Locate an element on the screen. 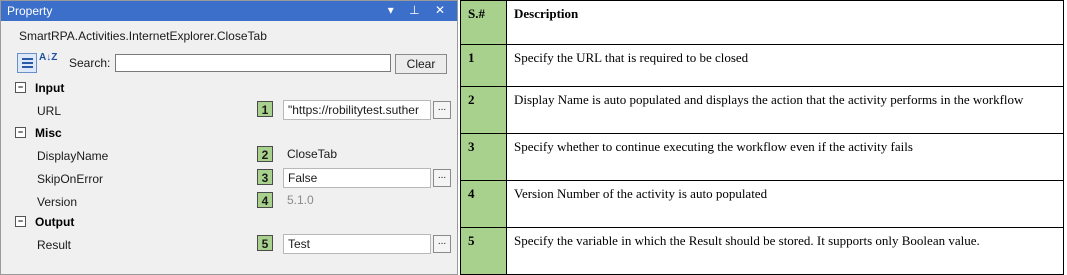  displayname-field: CloseTab is located at coordinates (357, 155).